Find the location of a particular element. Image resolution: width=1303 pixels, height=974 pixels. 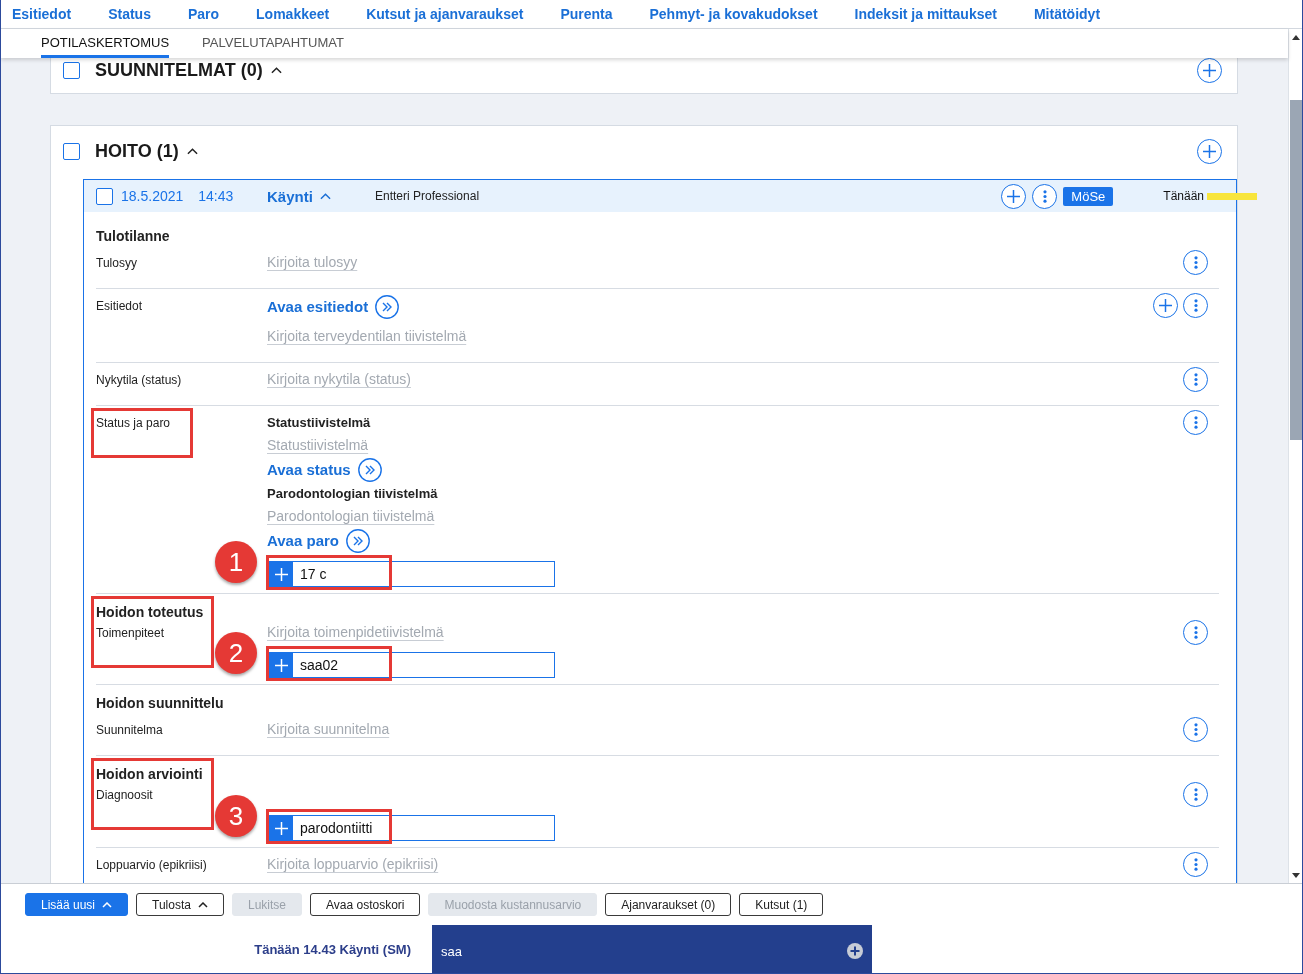

nav-link: Lomakkeet is located at coordinates (293, 14).